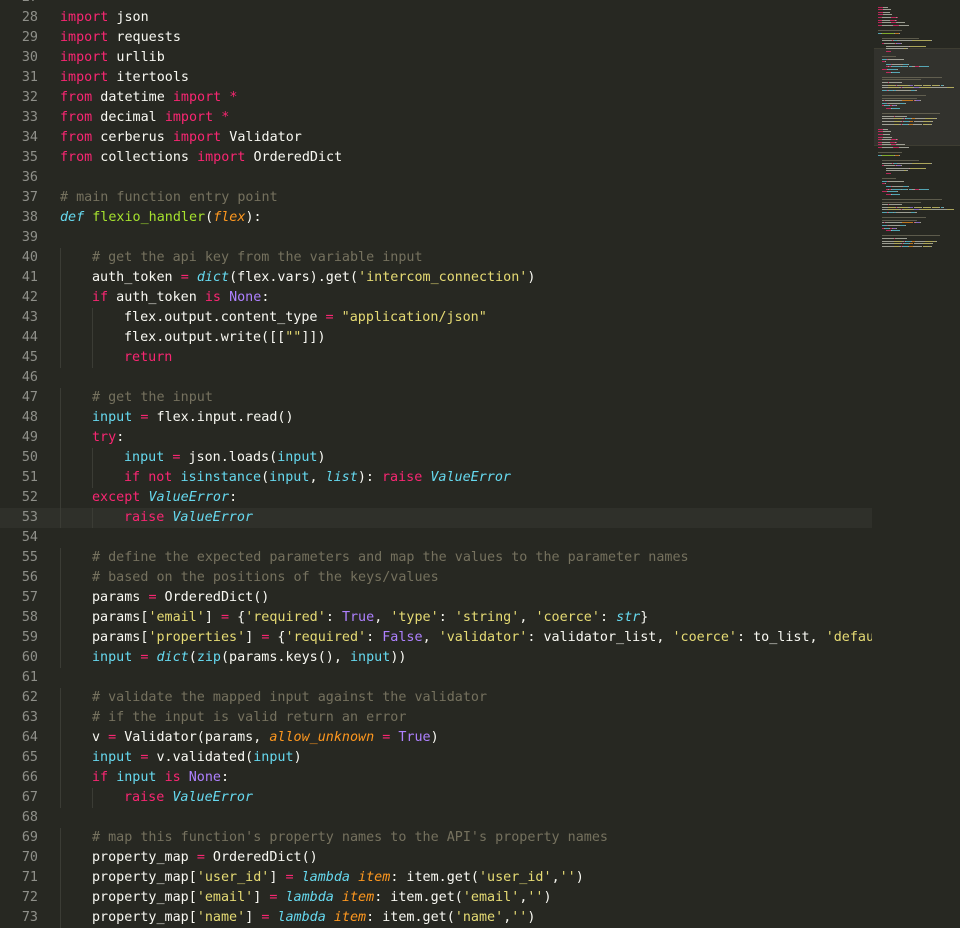 The height and width of the screenshot is (928, 960). What do you see at coordinates (112, 58) in the screenshot?
I see `code-text: import urllib` at bounding box center [112, 58].